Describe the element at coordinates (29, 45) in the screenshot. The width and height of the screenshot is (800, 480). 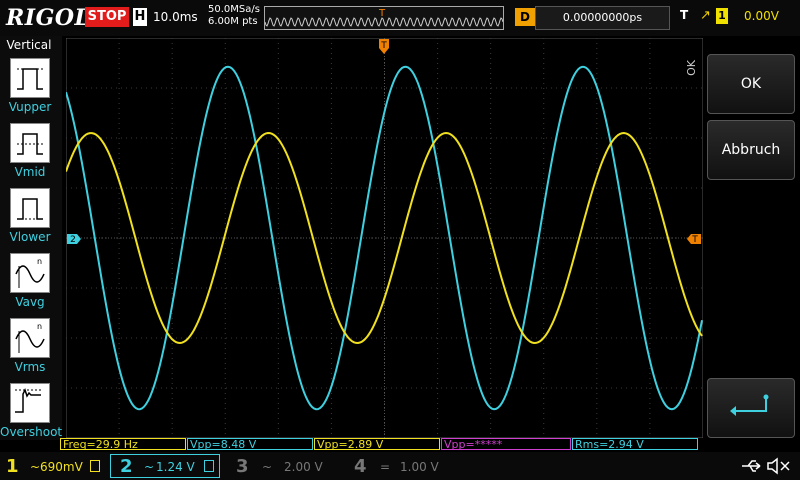
I see `menu-title: Vertical` at that location.